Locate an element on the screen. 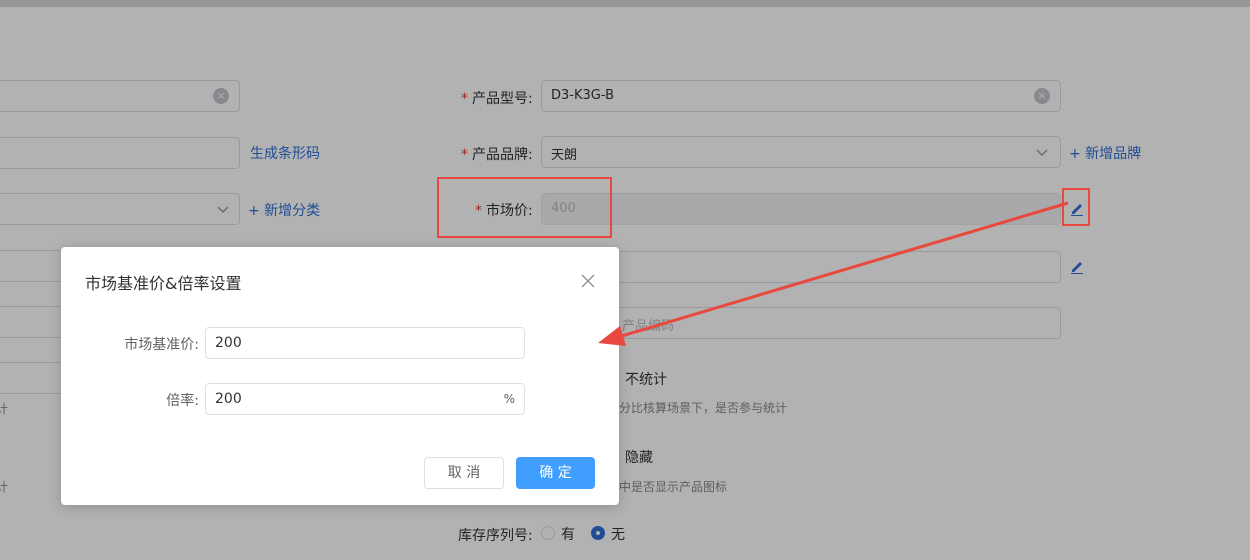  rate-label: 倍率: is located at coordinates (182, 401).